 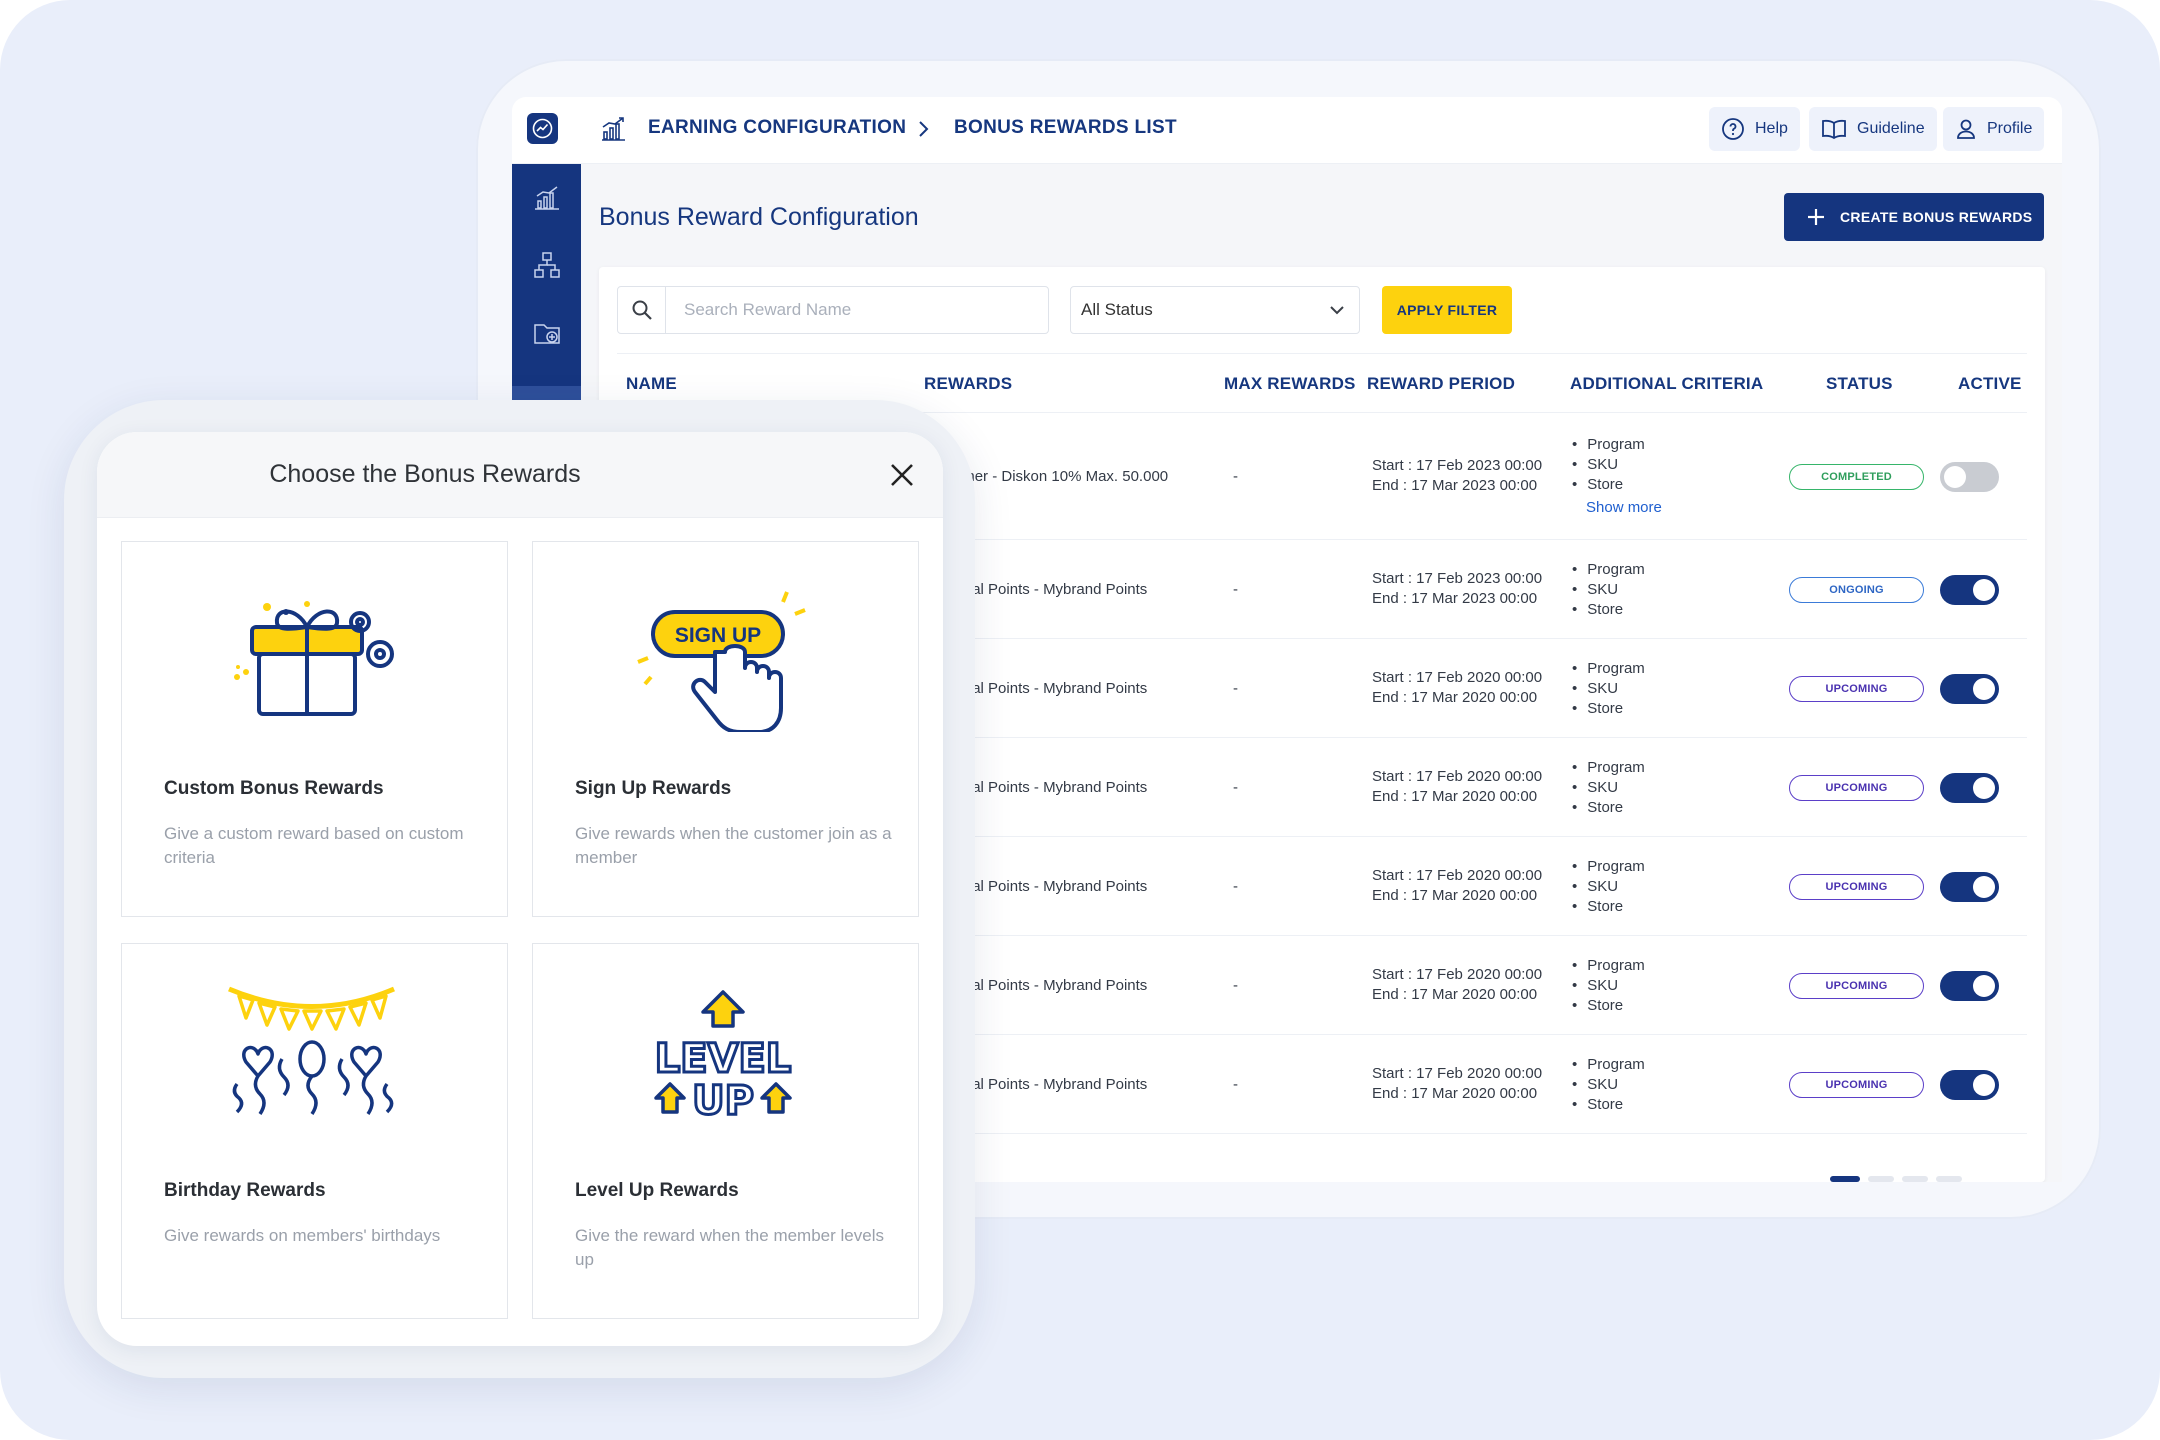 I want to click on column-header-reward-period: REWARD PERIOD, so click(x=1441, y=384).